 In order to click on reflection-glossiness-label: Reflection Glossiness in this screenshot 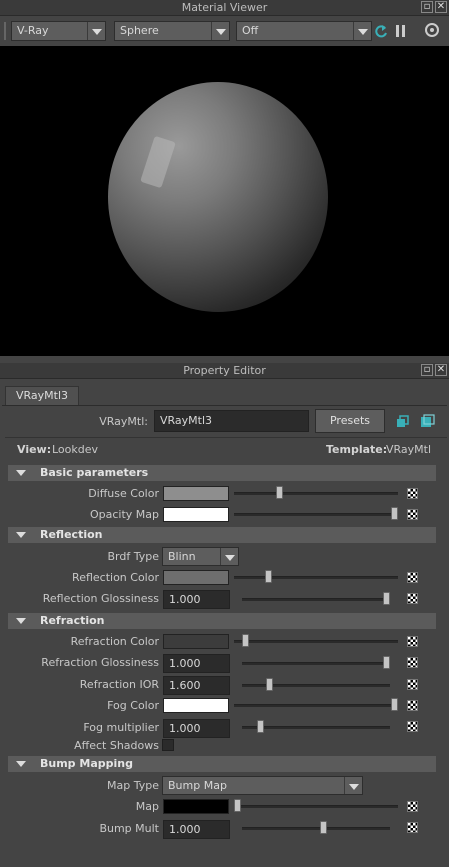, I will do `click(100, 598)`.